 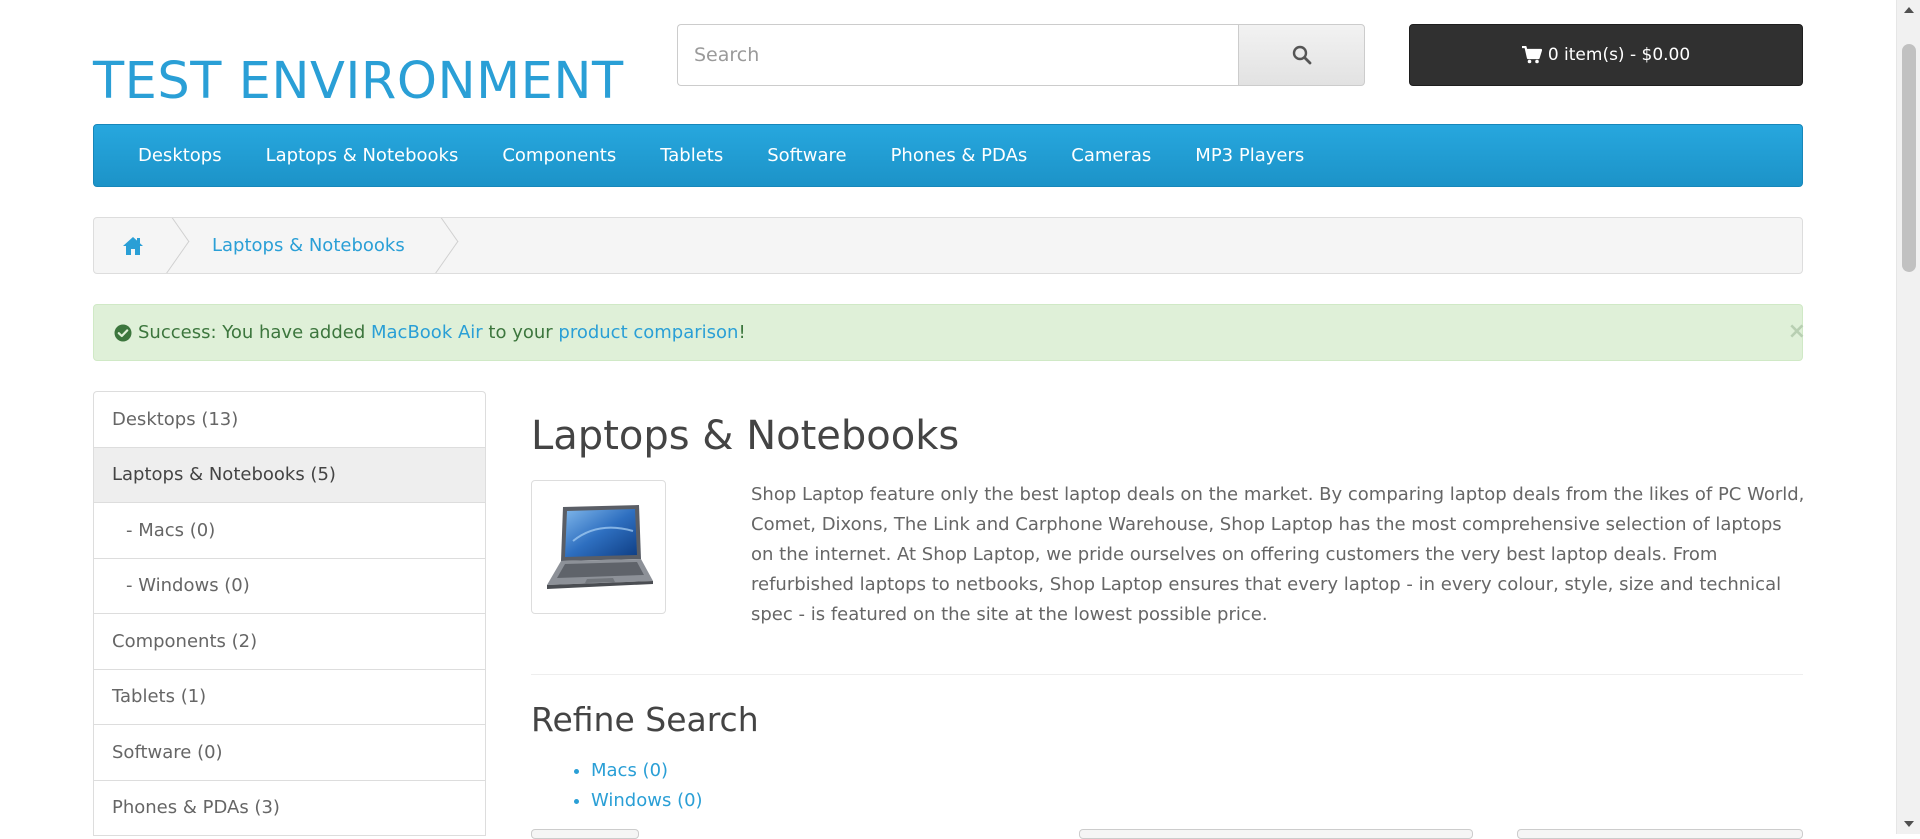 I want to click on alert-prefix: Success: You have added, so click(x=254, y=332).